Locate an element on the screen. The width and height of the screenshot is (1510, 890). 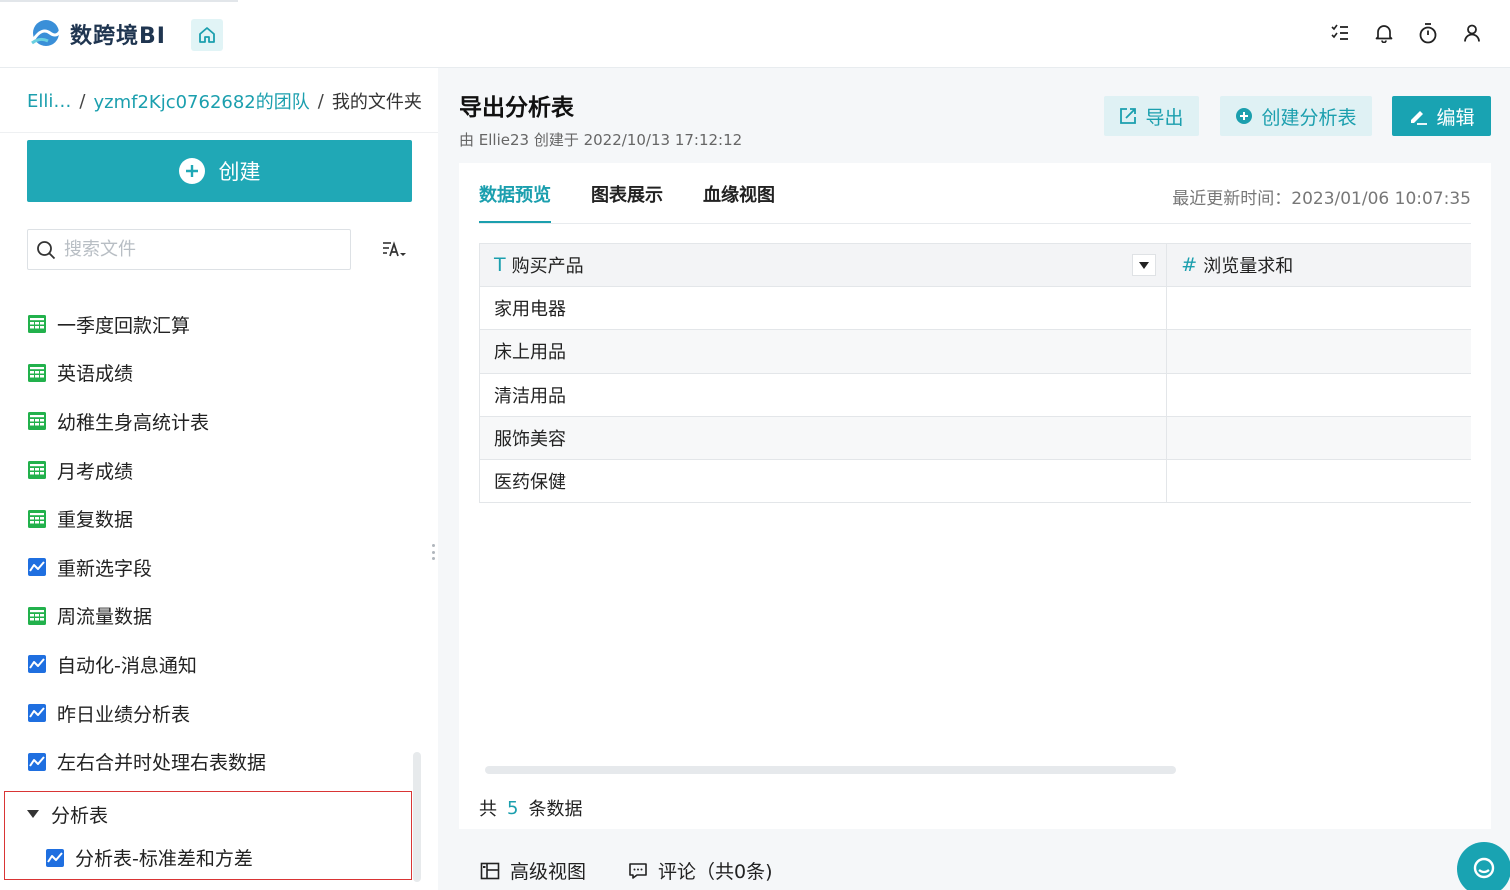
layout-icon is located at coordinates (490, 870).